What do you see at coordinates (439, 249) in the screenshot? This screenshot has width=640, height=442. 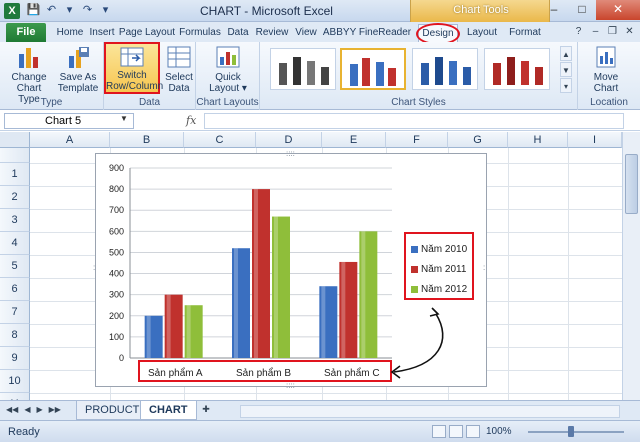 I see `legend-entry-2010: Năm 2010` at bounding box center [439, 249].